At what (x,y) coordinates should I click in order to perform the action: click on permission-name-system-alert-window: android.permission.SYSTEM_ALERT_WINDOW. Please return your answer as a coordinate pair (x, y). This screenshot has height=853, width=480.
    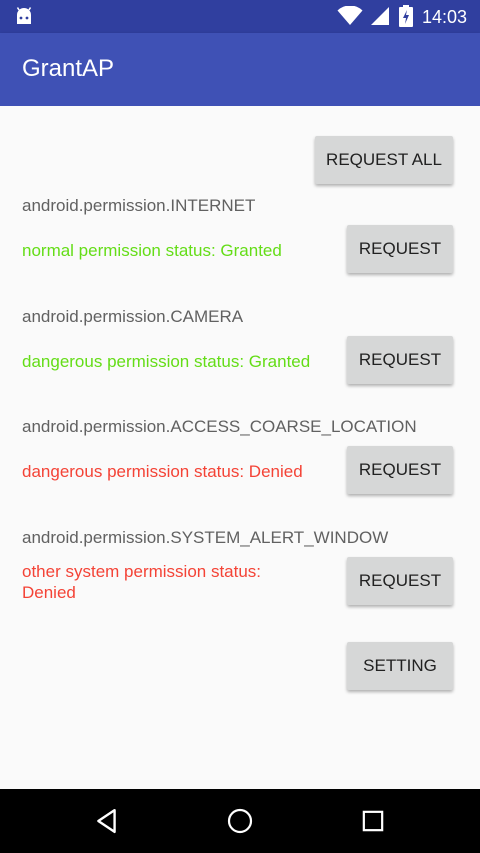
    Looking at the image, I should click on (205, 537).